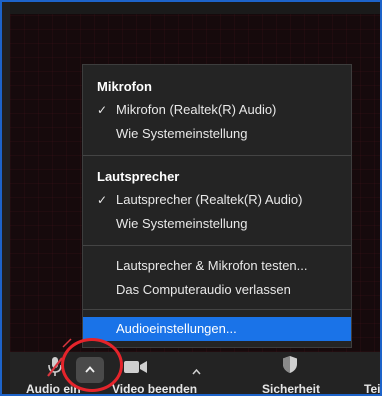 The width and height of the screenshot is (382, 396). Describe the element at coordinates (138, 176) in the screenshot. I see `speaker-section-title: Lautsprecher` at that location.